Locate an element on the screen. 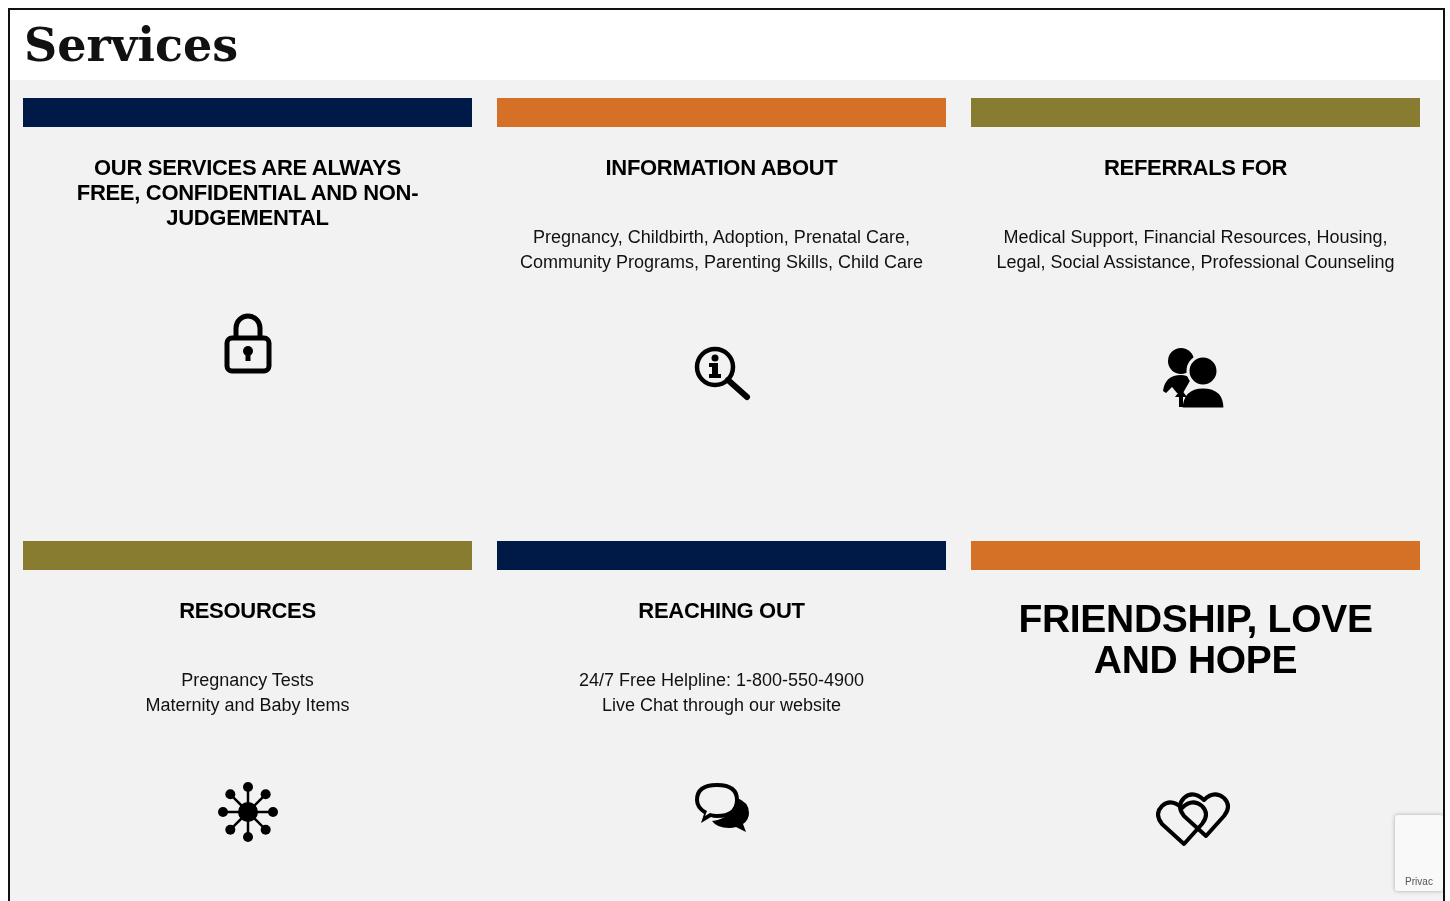 The image size is (1450, 901). card-text: Pregnancy Tests is located at coordinates (247, 680).